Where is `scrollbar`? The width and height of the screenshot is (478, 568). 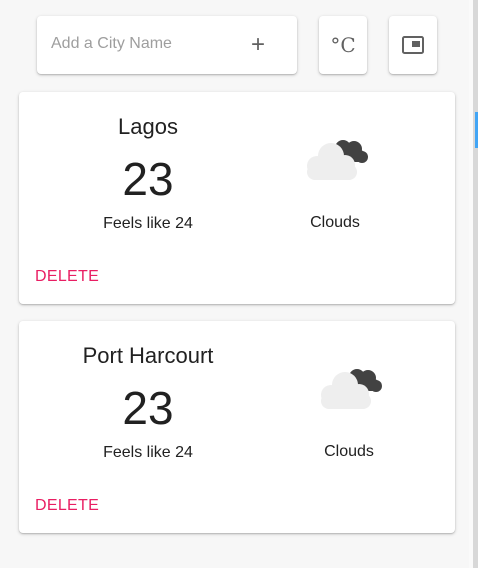
scrollbar is located at coordinates (475, 284).